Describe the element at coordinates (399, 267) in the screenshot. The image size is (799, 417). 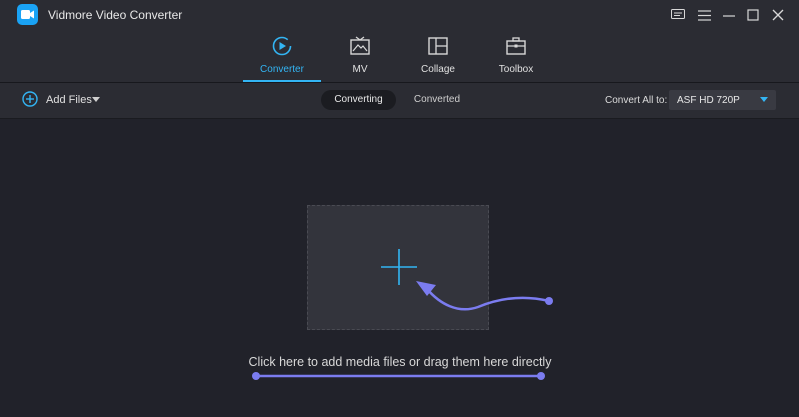
I see `add-media-plus-icon` at that location.